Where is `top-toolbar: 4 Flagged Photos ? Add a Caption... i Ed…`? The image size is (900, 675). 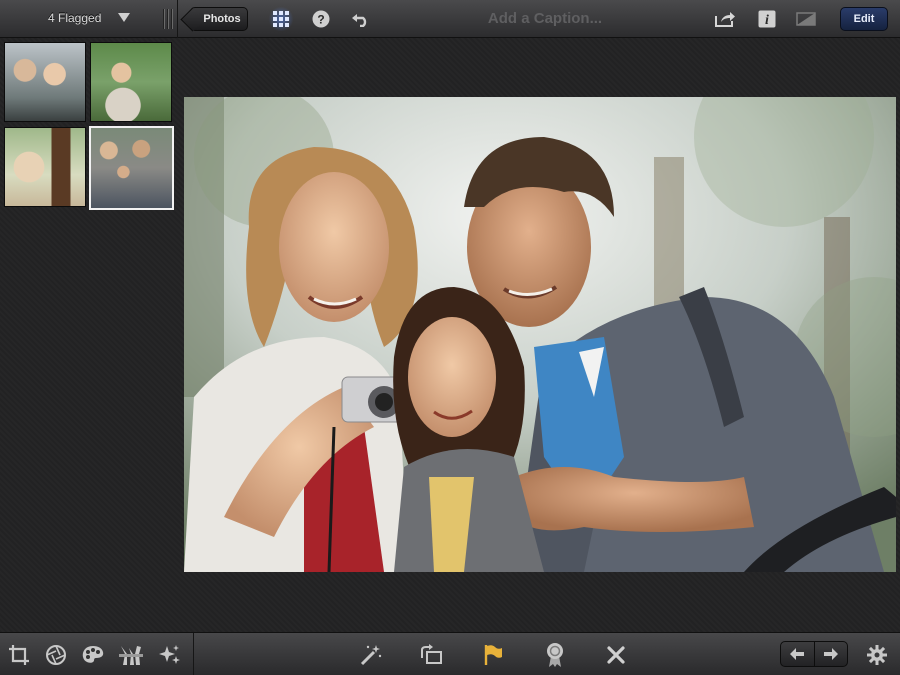 top-toolbar: 4 Flagged Photos ? Add a Caption... i Ed… is located at coordinates (450, 19).